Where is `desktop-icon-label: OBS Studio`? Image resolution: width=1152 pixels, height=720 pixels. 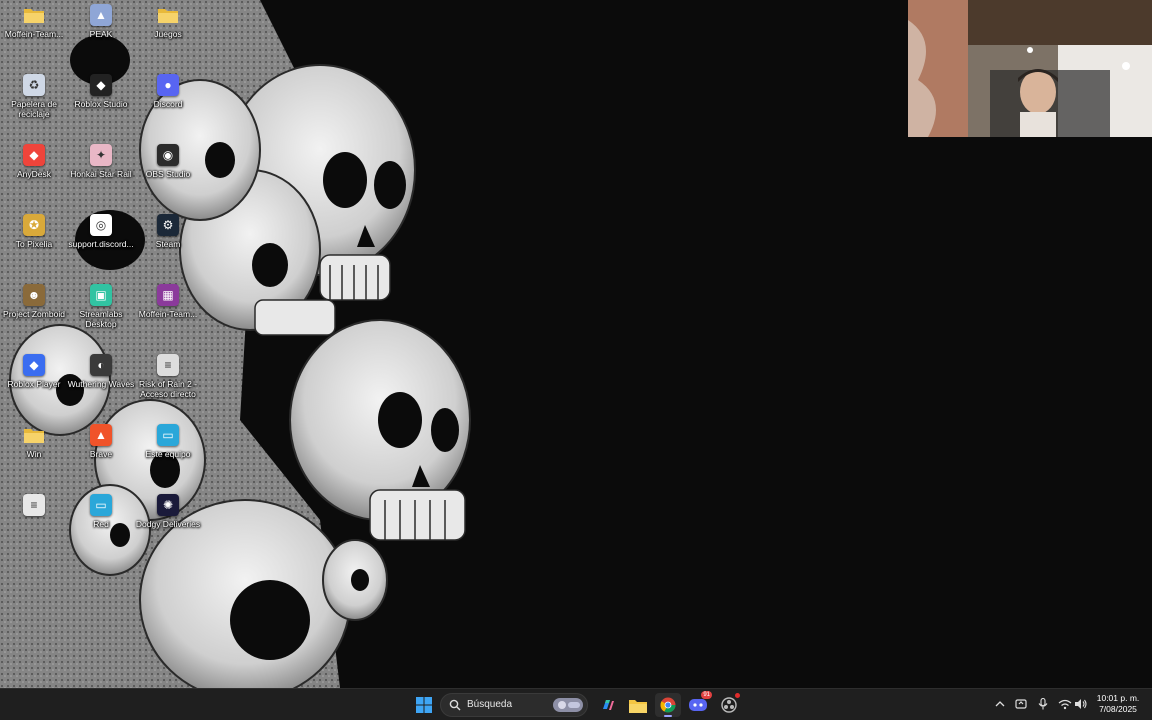
desktop-icon-label: OBS Studio is located at coordinates (168, 174).